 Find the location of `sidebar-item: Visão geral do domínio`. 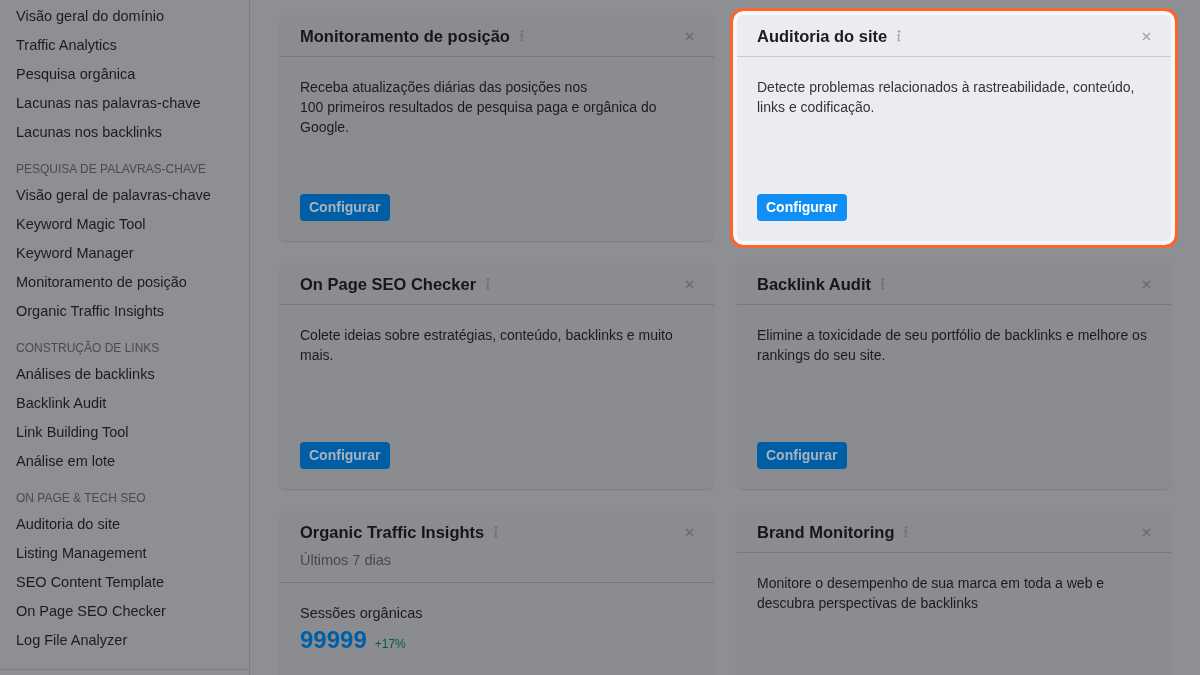

sidebar-item: Visão geral do domínio is located at coordinates (124, 16).